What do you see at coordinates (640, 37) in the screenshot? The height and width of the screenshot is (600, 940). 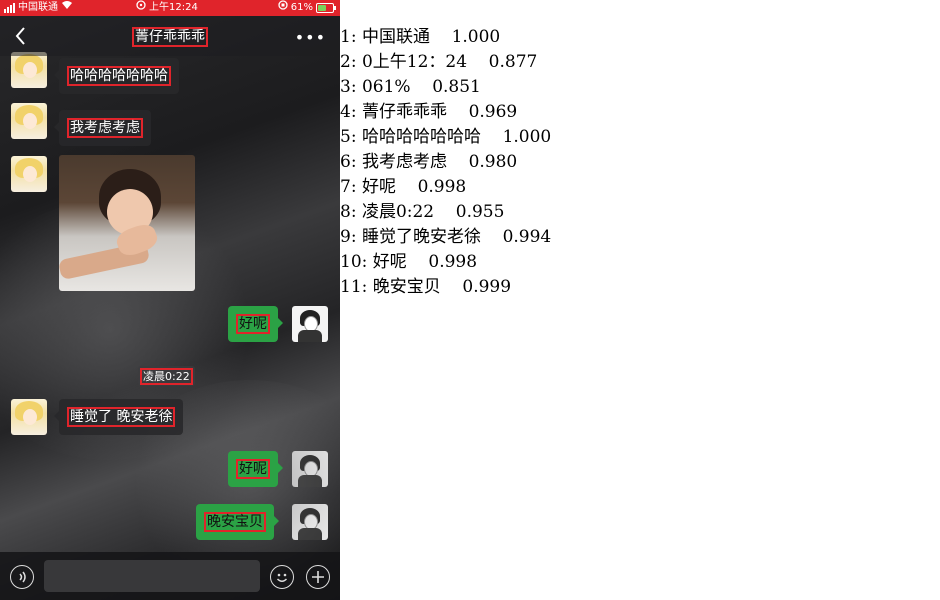 I see `ocr-result-row: 1: 中国联通 1.000` at bounding box center [640, 37].